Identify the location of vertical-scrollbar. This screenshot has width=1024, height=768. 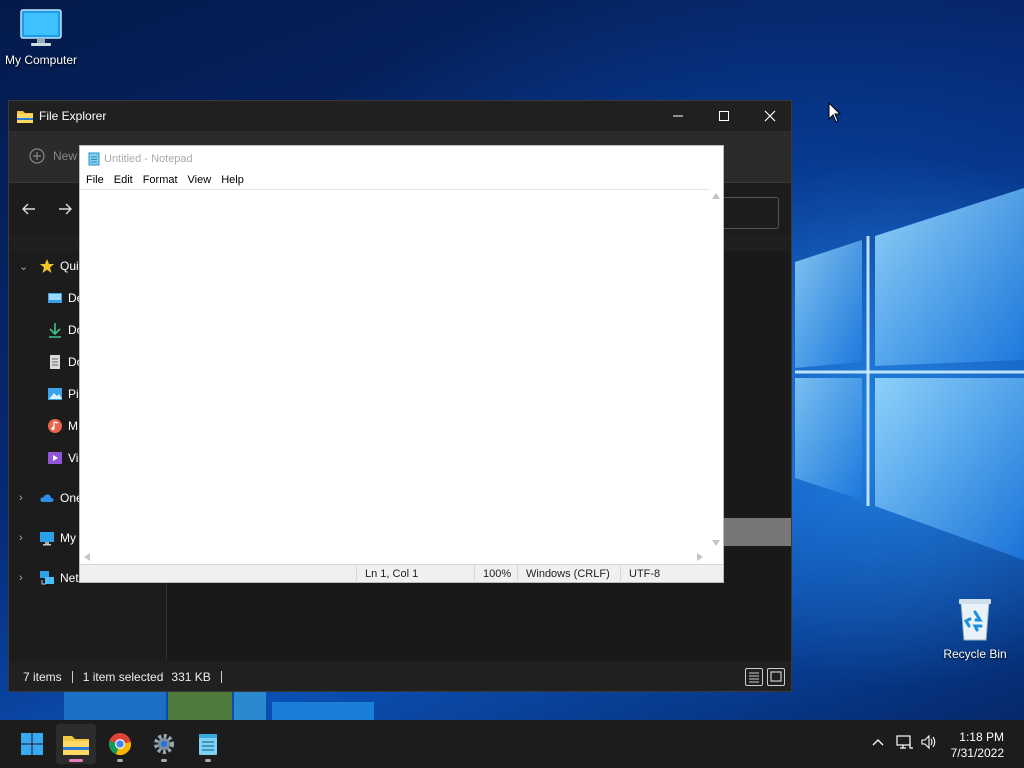
(716, 369).